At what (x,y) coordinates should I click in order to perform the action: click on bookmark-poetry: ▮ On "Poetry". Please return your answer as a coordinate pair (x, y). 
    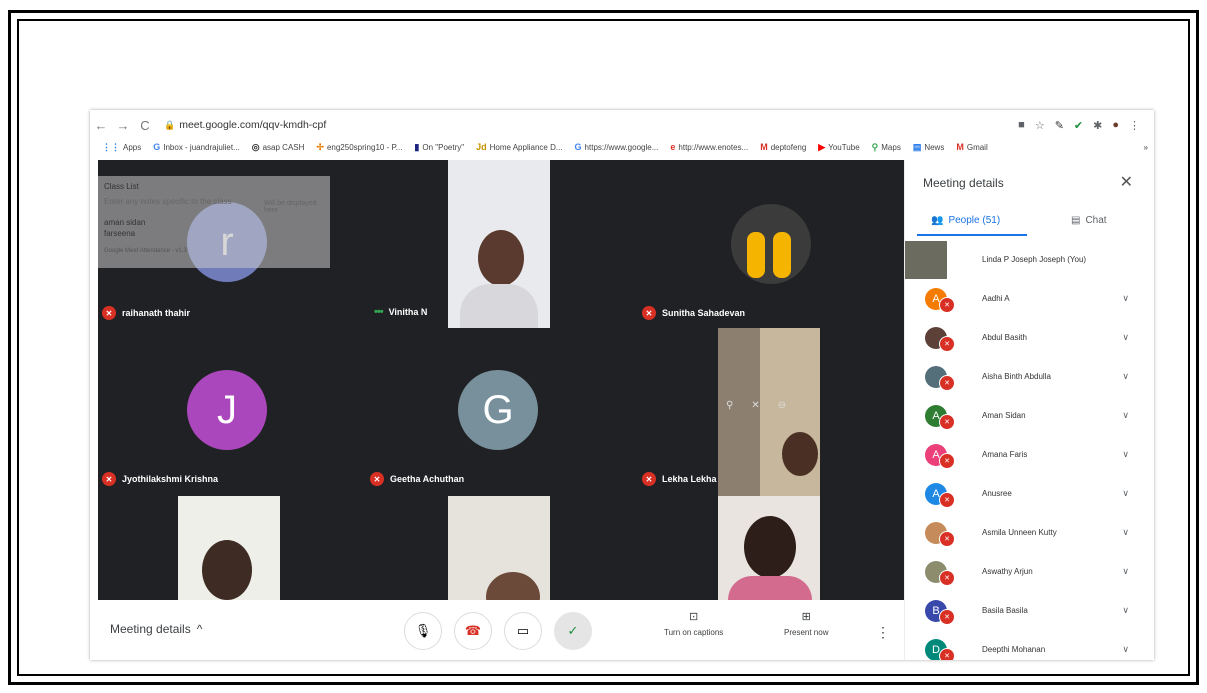
    Looking at the image, I should click on (439, 147).